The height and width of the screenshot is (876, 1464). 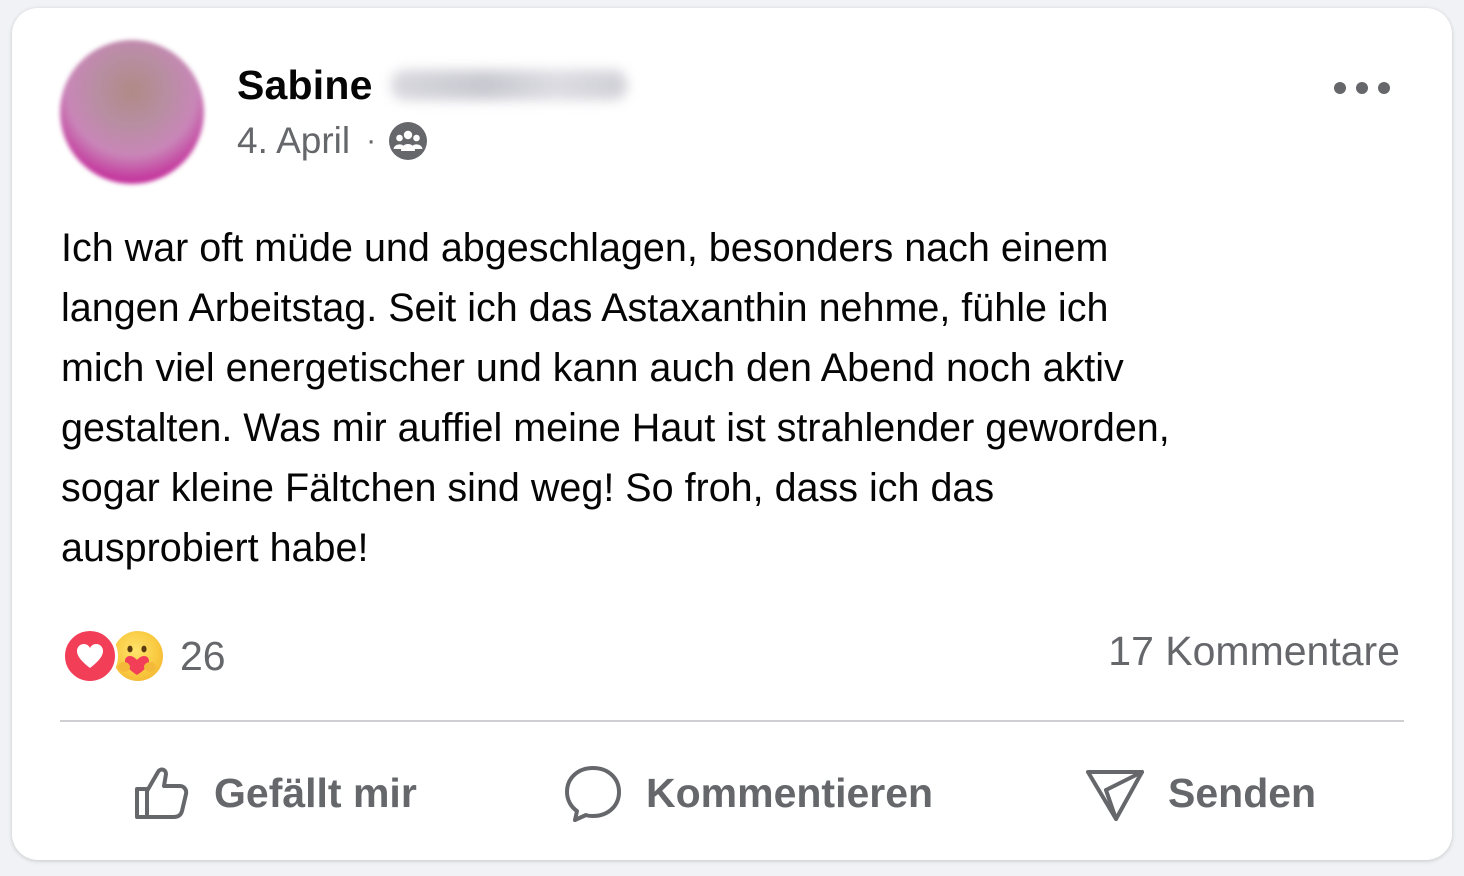 I want to click on post-meta: 4. April ·, so click(x=332, y=141).